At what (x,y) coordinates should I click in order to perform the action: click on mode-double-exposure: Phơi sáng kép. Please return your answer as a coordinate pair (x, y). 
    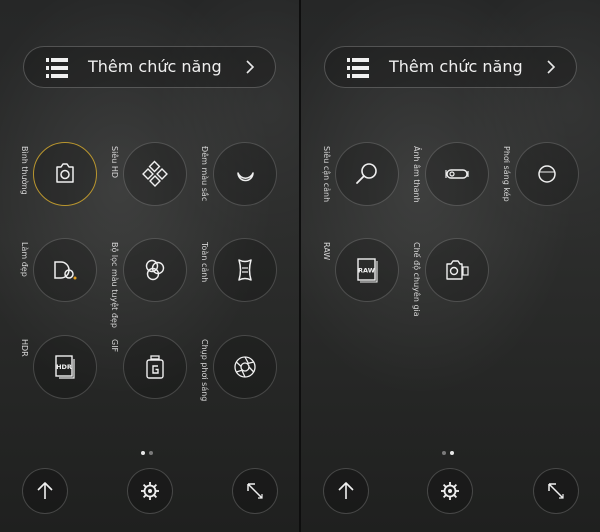
    Looking at the image, I should click on (540, 174).